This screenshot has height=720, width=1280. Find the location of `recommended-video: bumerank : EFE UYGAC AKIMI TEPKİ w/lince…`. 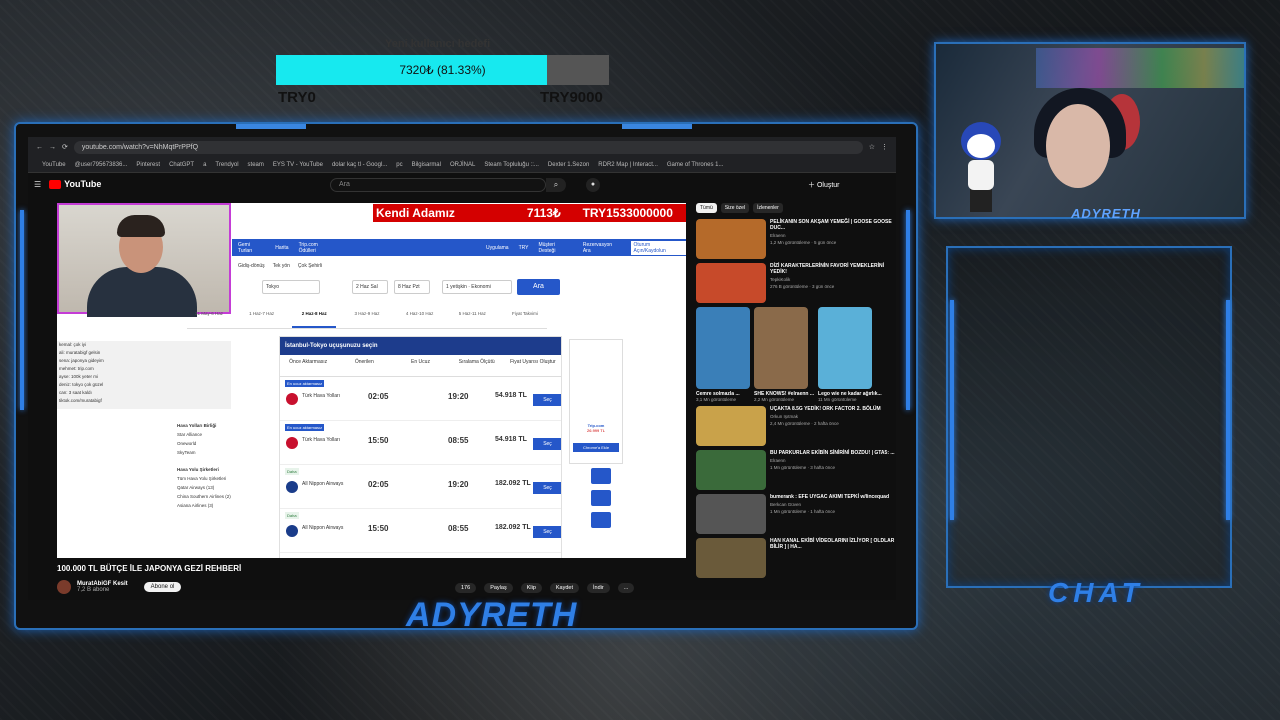

recommended-video: bumerank : EFE UYGAC AKIMI TEPKİ w/lince… is located at coordinates (796, 515).